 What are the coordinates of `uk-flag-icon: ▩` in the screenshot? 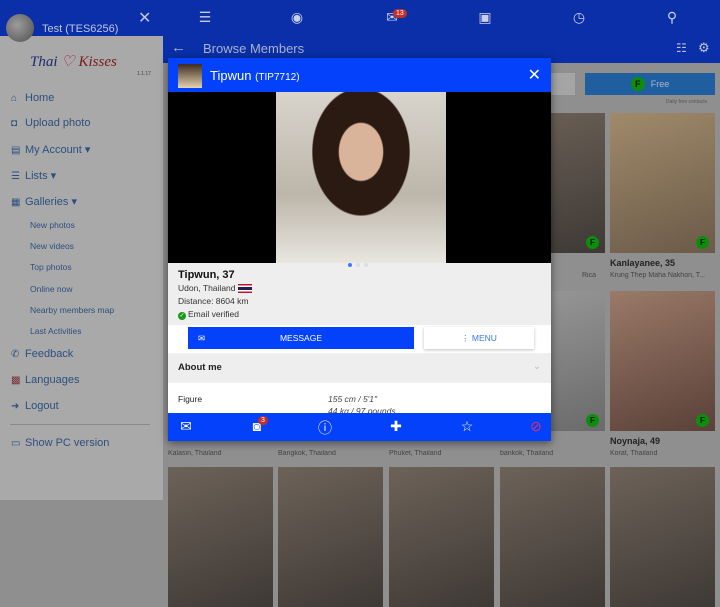 It's located at (16, 380).